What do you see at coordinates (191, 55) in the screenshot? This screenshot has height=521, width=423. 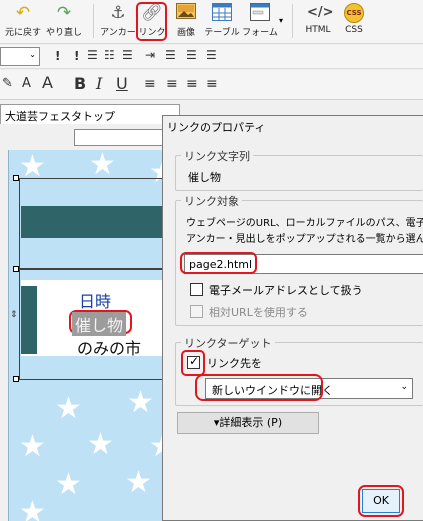 I see `align-center-icon: ☰` at bounding box center [191, 55].